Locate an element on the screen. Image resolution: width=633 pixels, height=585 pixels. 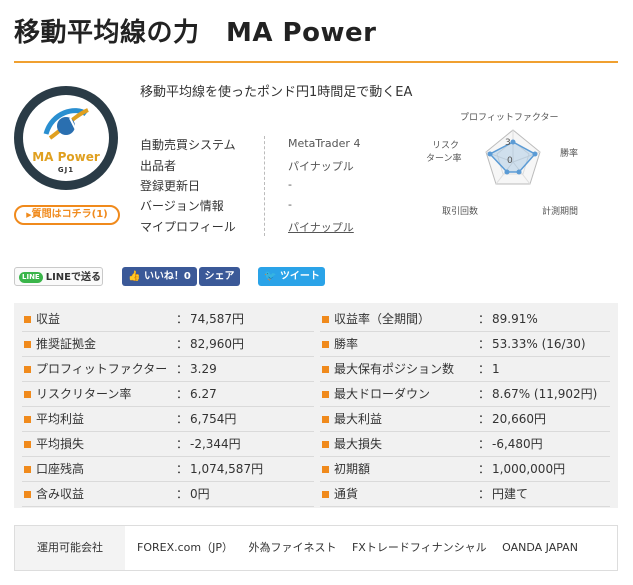
facebook-share-button: シェア is located at coordinates (219, 276).